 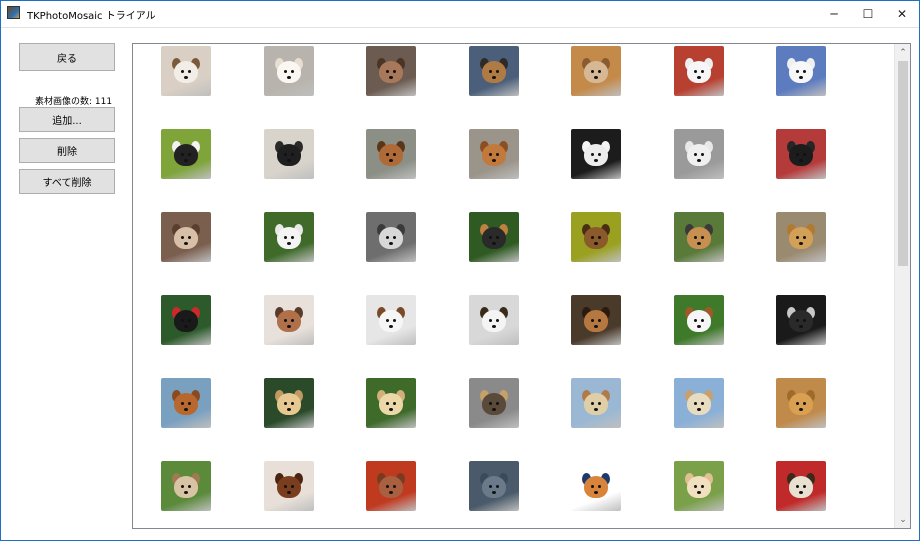 I want to click on close-button: ✕, so click(x=902, y=14).